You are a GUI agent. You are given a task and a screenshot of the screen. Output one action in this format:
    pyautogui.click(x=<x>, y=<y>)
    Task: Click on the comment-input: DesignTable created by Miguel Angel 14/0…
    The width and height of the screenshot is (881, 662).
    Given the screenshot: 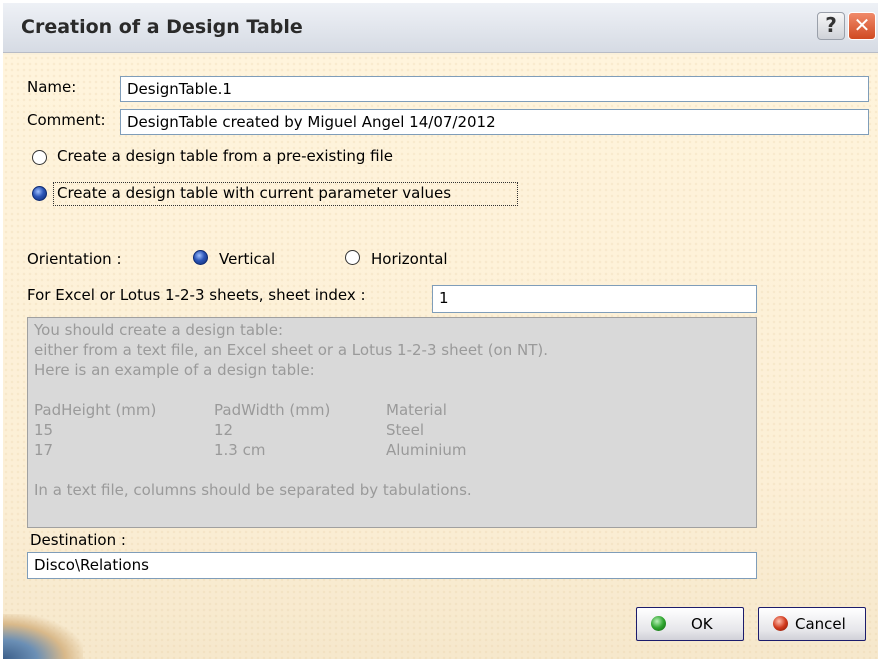 What is the action you would take?
    pyautogui.click(x=494, y=122)
    